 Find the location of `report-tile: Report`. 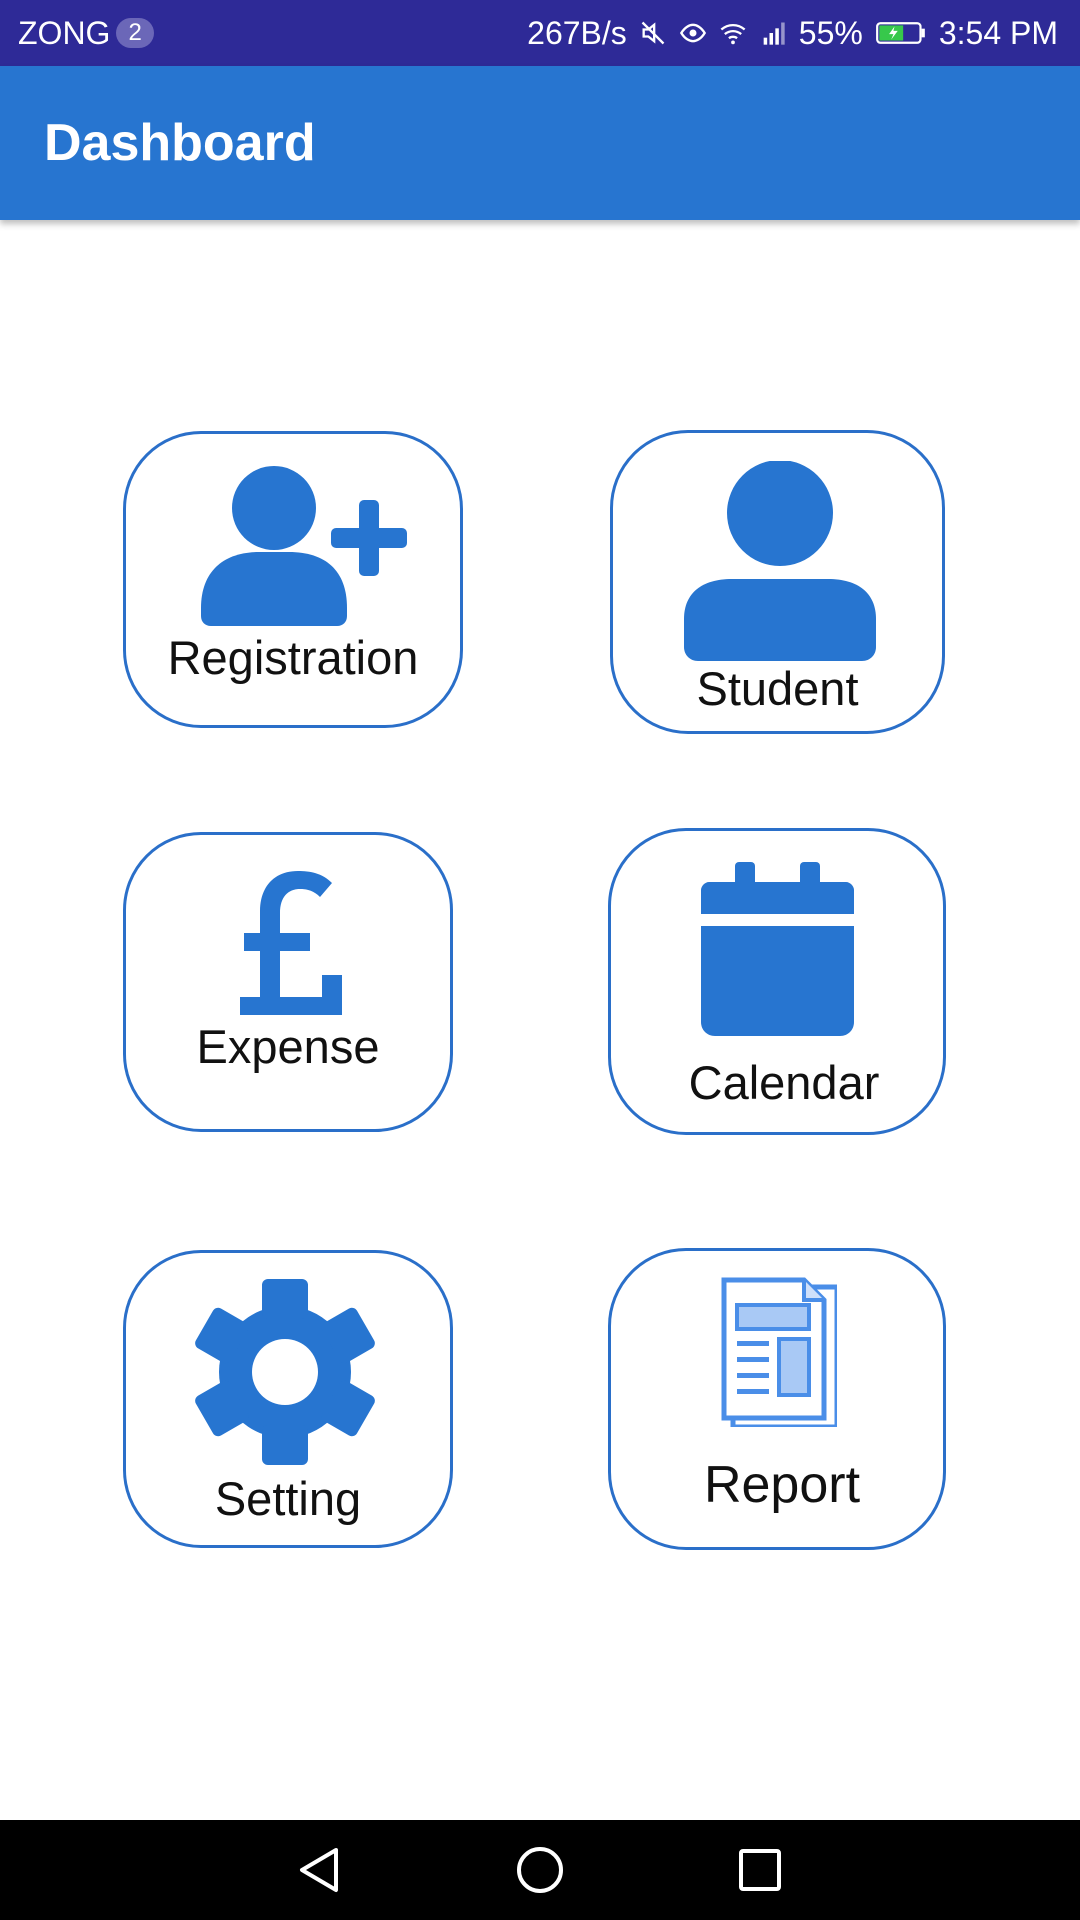

report-tile: Report is located at coordinates (777, 1399).